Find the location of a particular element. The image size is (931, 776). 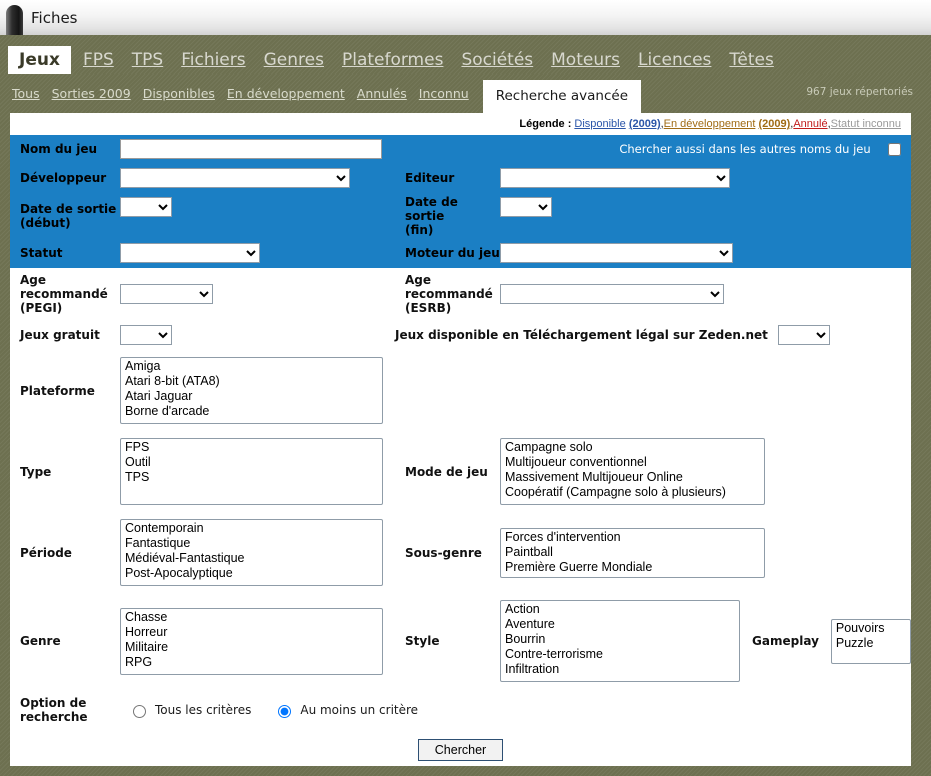

subnav-item-disponibles: Disponibles is located at coordinates (179, 93).